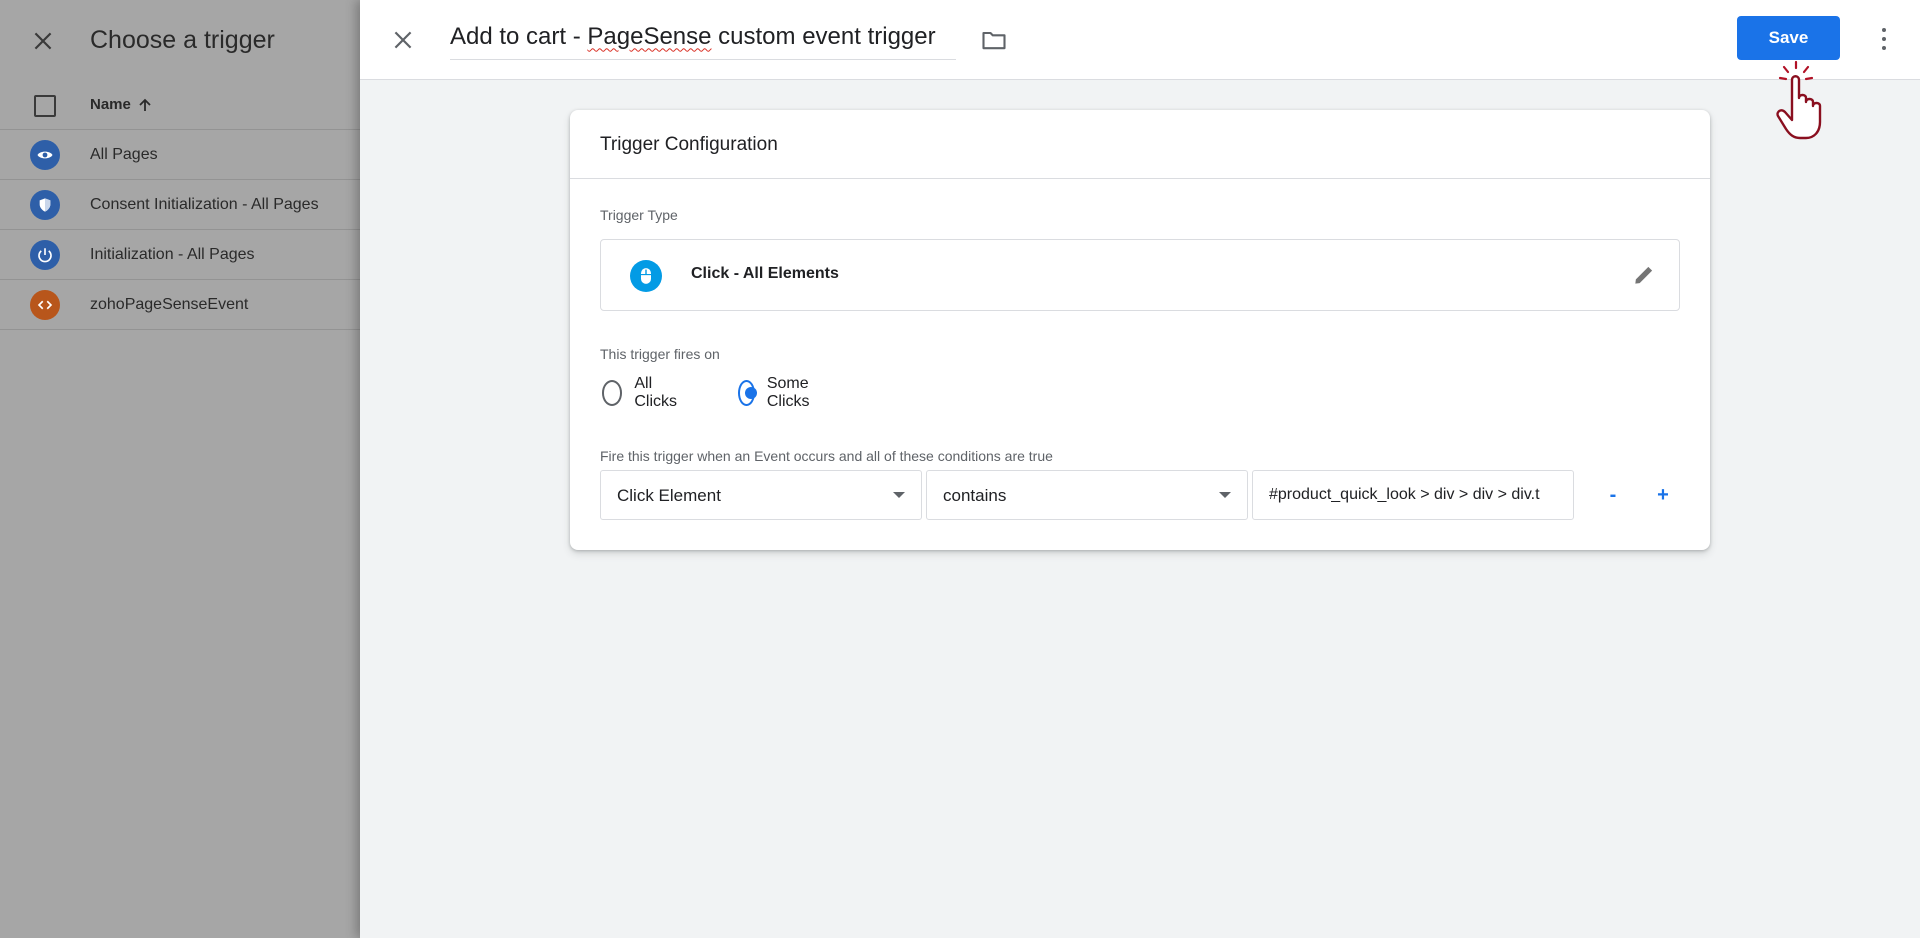 The height and width of the screenshot is (938, 1920). I want to click on pointer-hand-cursor-icon, so click(1799, 100).